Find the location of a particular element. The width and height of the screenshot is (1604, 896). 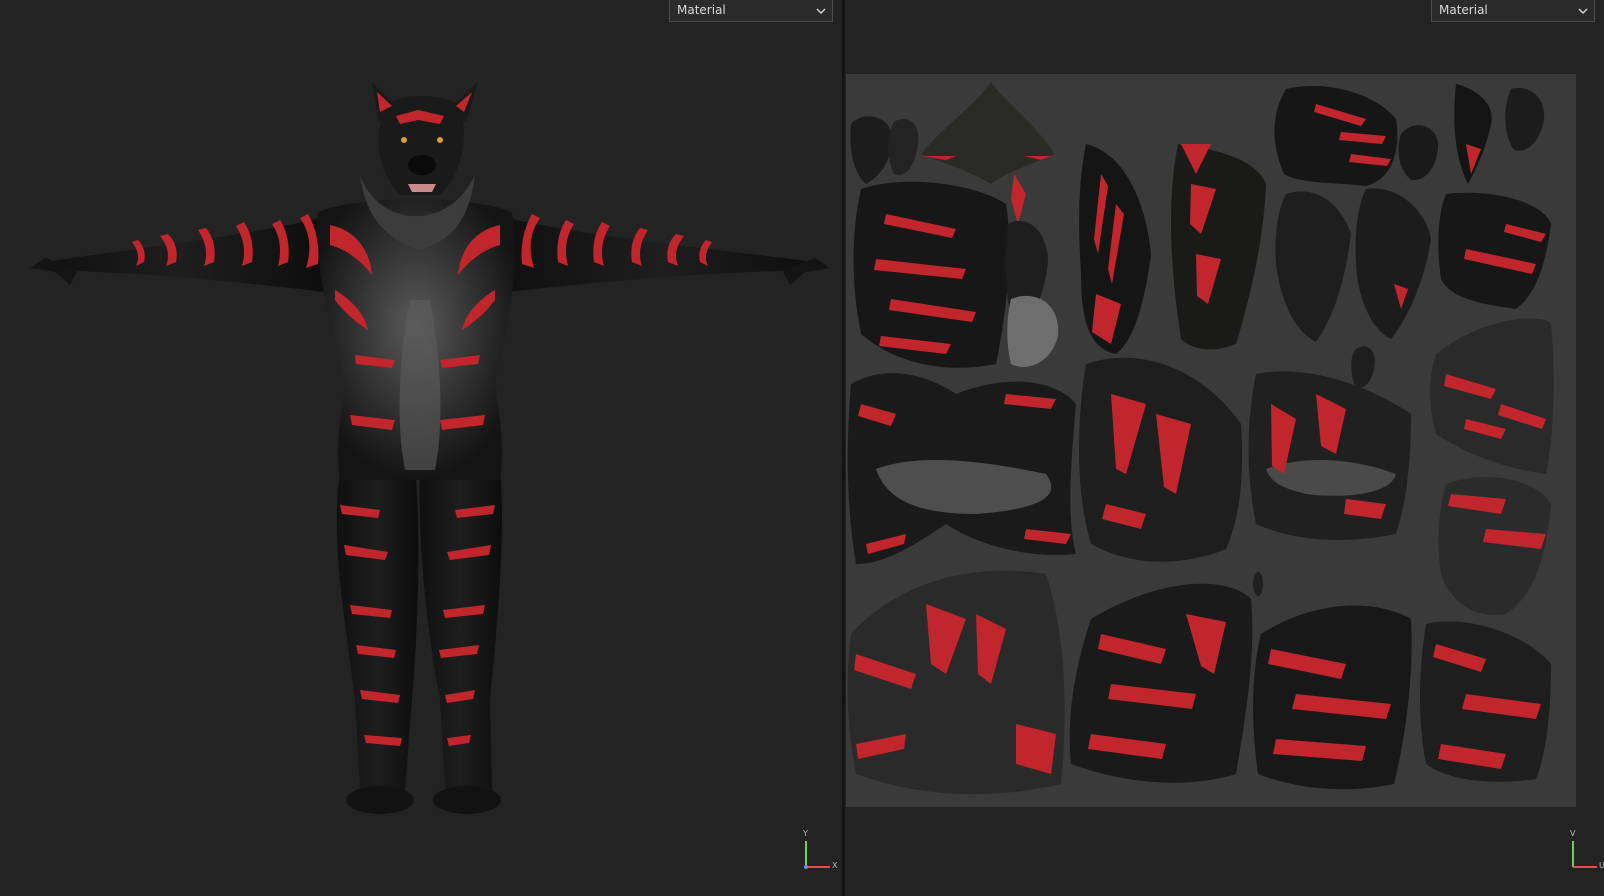

axis-label-y: Y is located at coordinates (805, 833).